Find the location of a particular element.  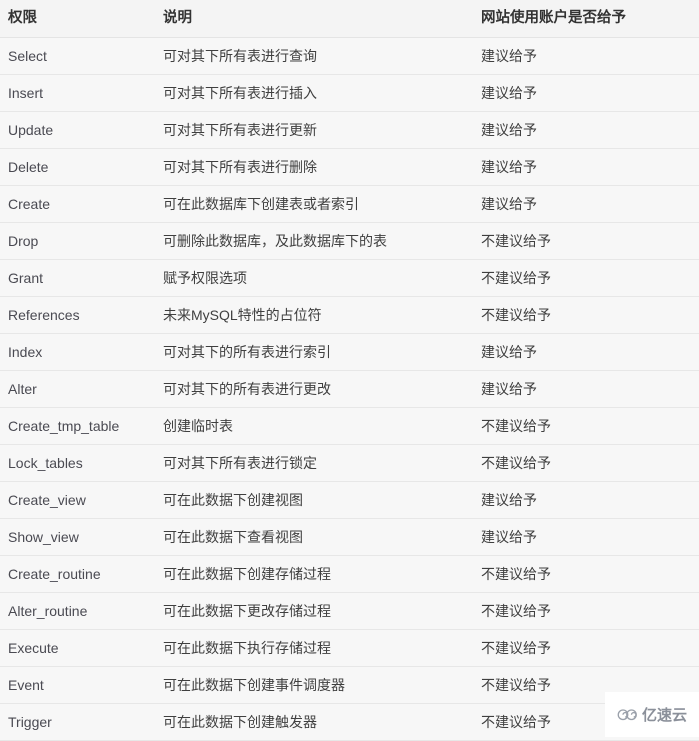

cell-privilege: Grant is located at coordinates (77, 278).